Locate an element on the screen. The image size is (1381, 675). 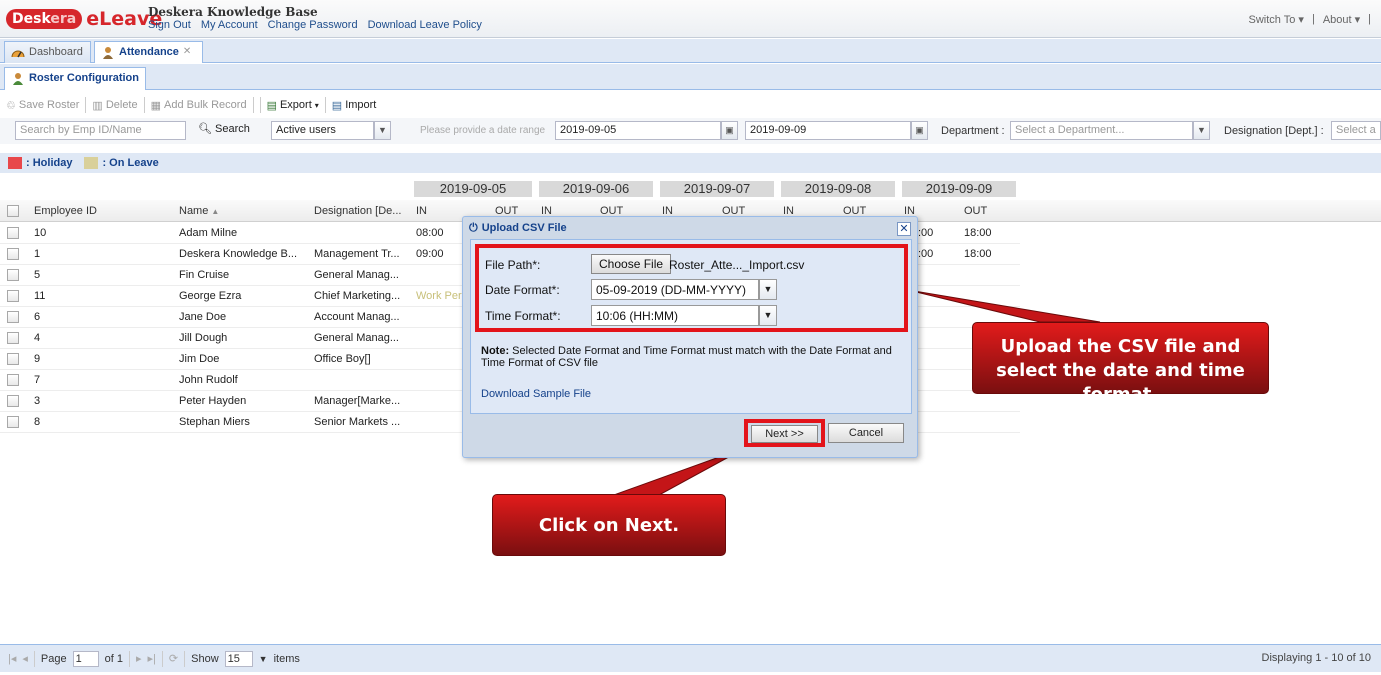
about-menu: About ▾ is located at coordinates (1341, 19).